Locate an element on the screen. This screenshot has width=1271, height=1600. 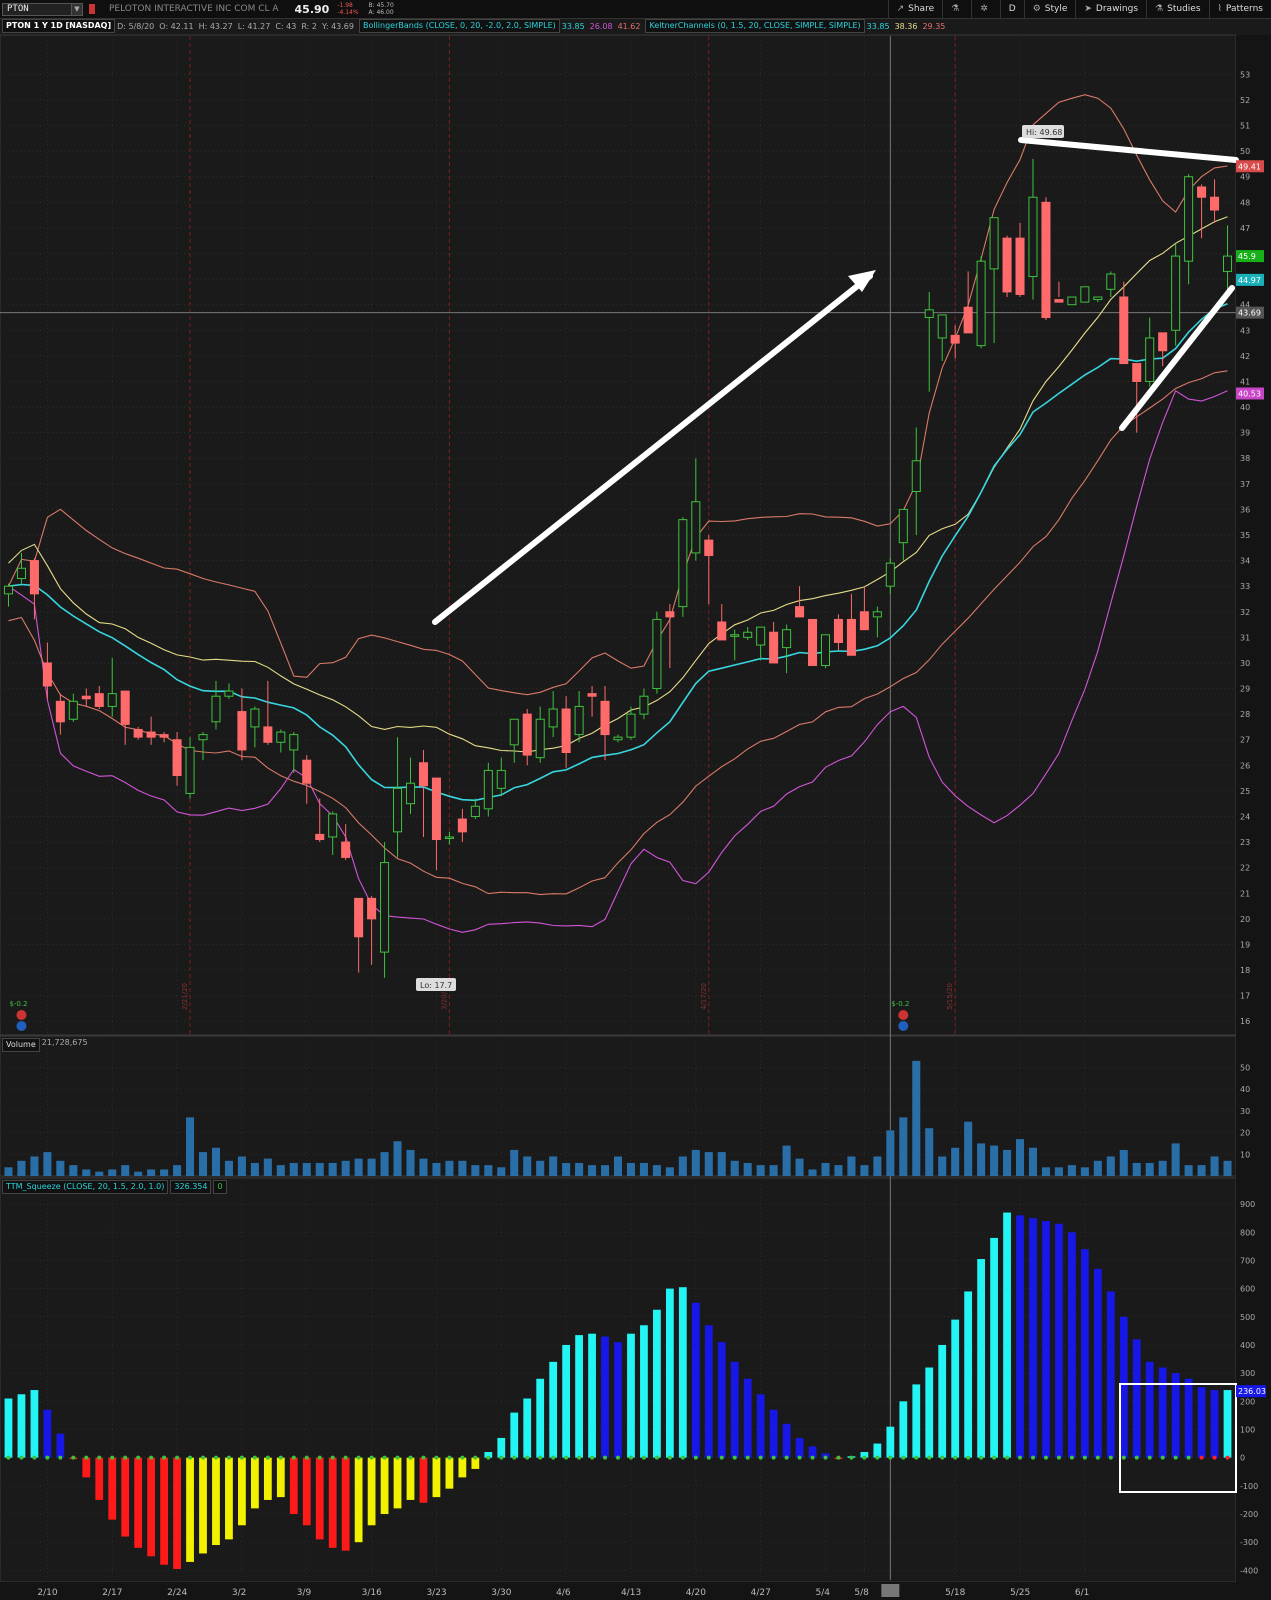
price-tick-label: 24 is located at coordinates (1245, 816).